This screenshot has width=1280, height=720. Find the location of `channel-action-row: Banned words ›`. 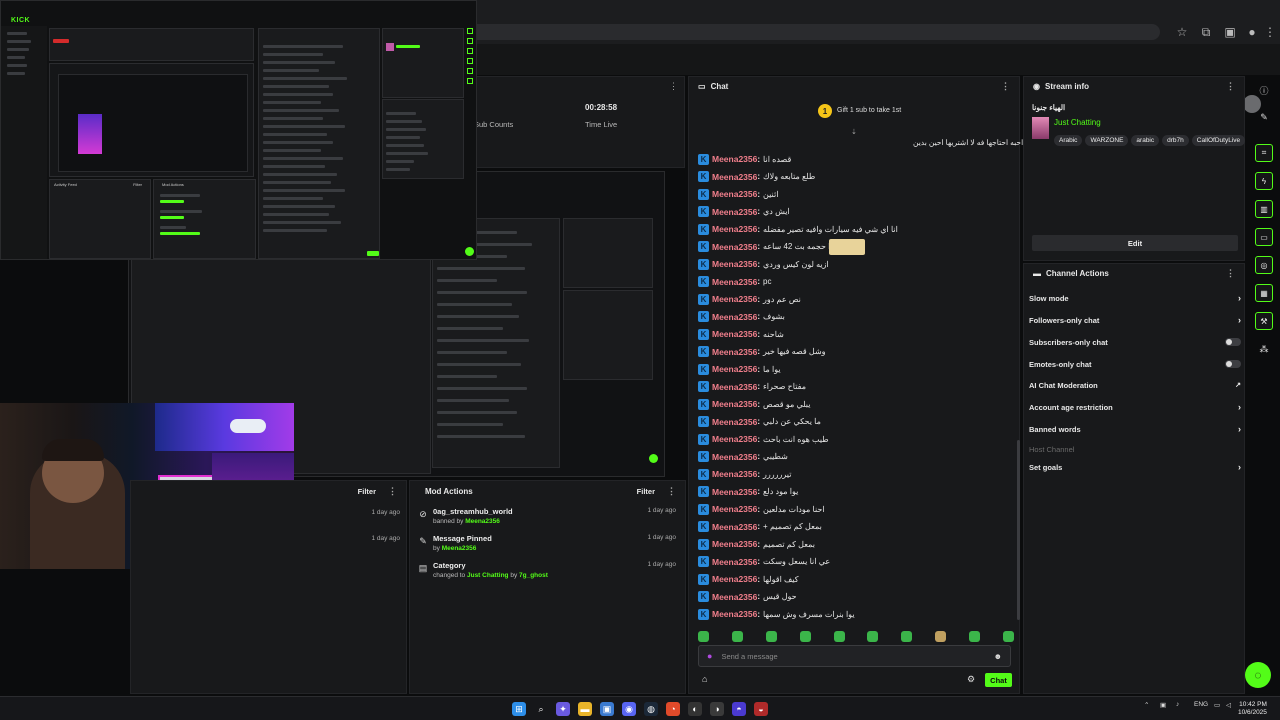

channel-action-row: Banned words › is located at coordinates (1135, 429).